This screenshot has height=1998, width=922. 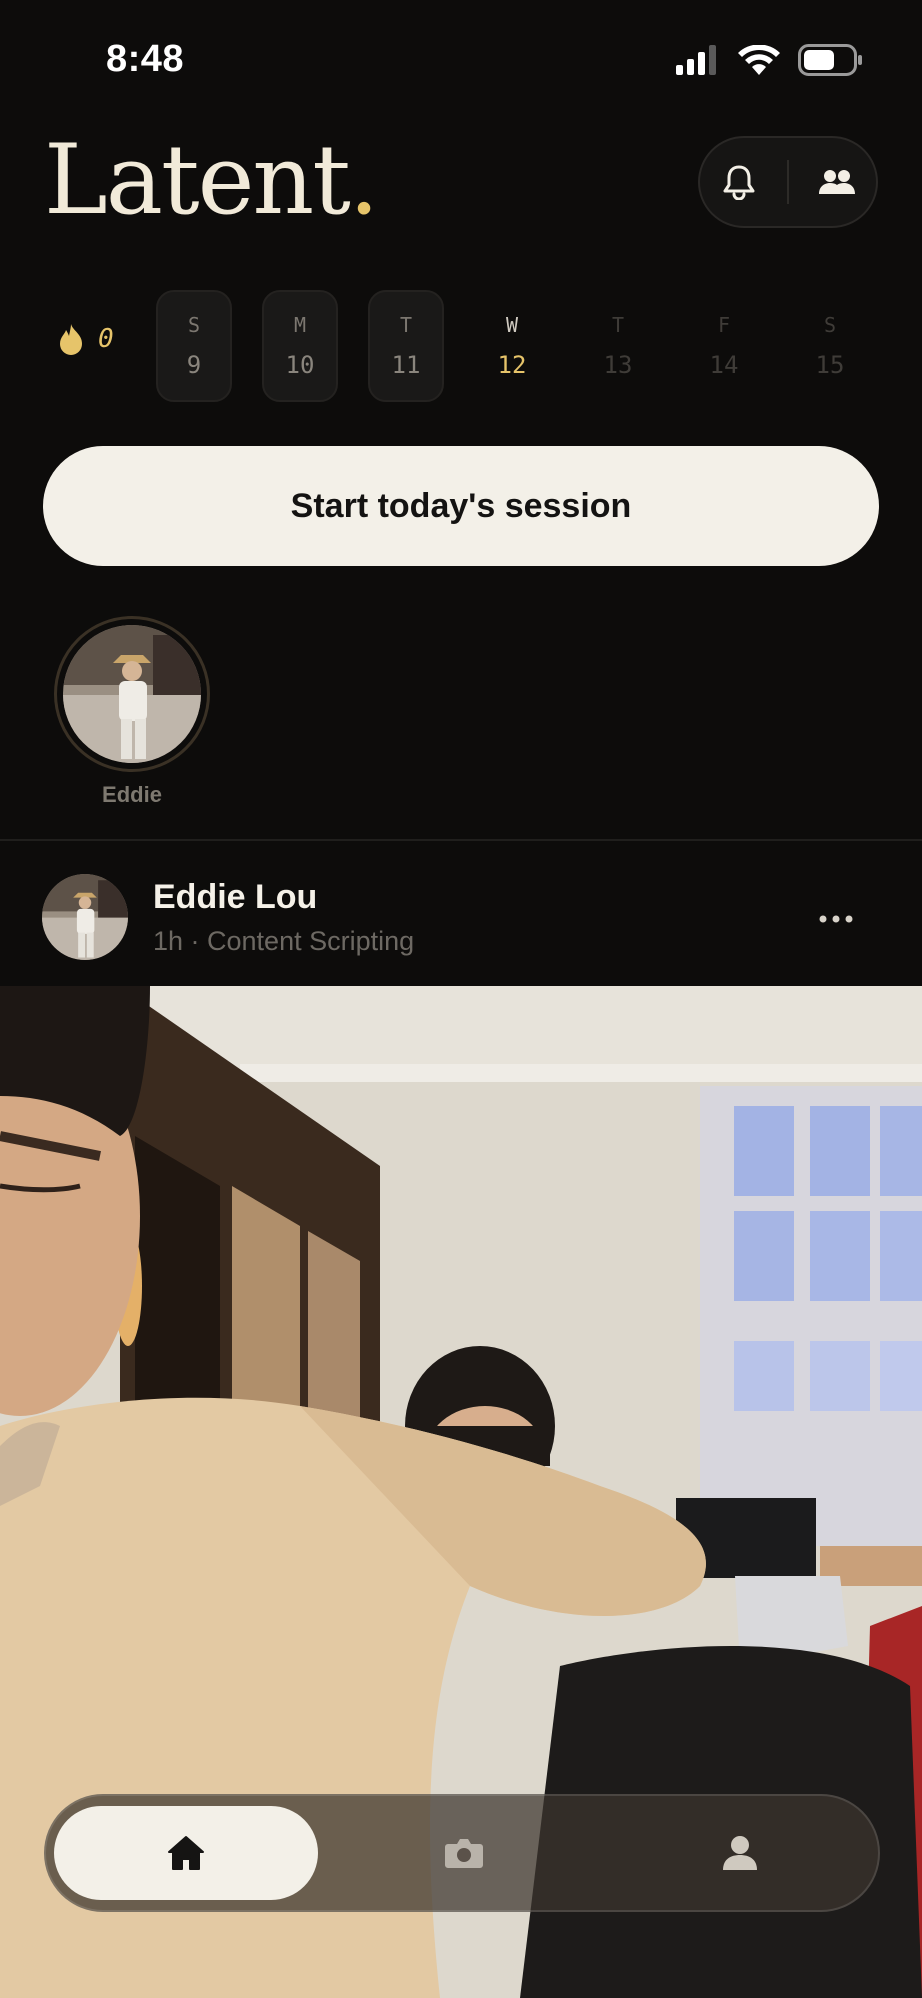 I want to click on day-monday: M 10, so click(x=300, y=346).